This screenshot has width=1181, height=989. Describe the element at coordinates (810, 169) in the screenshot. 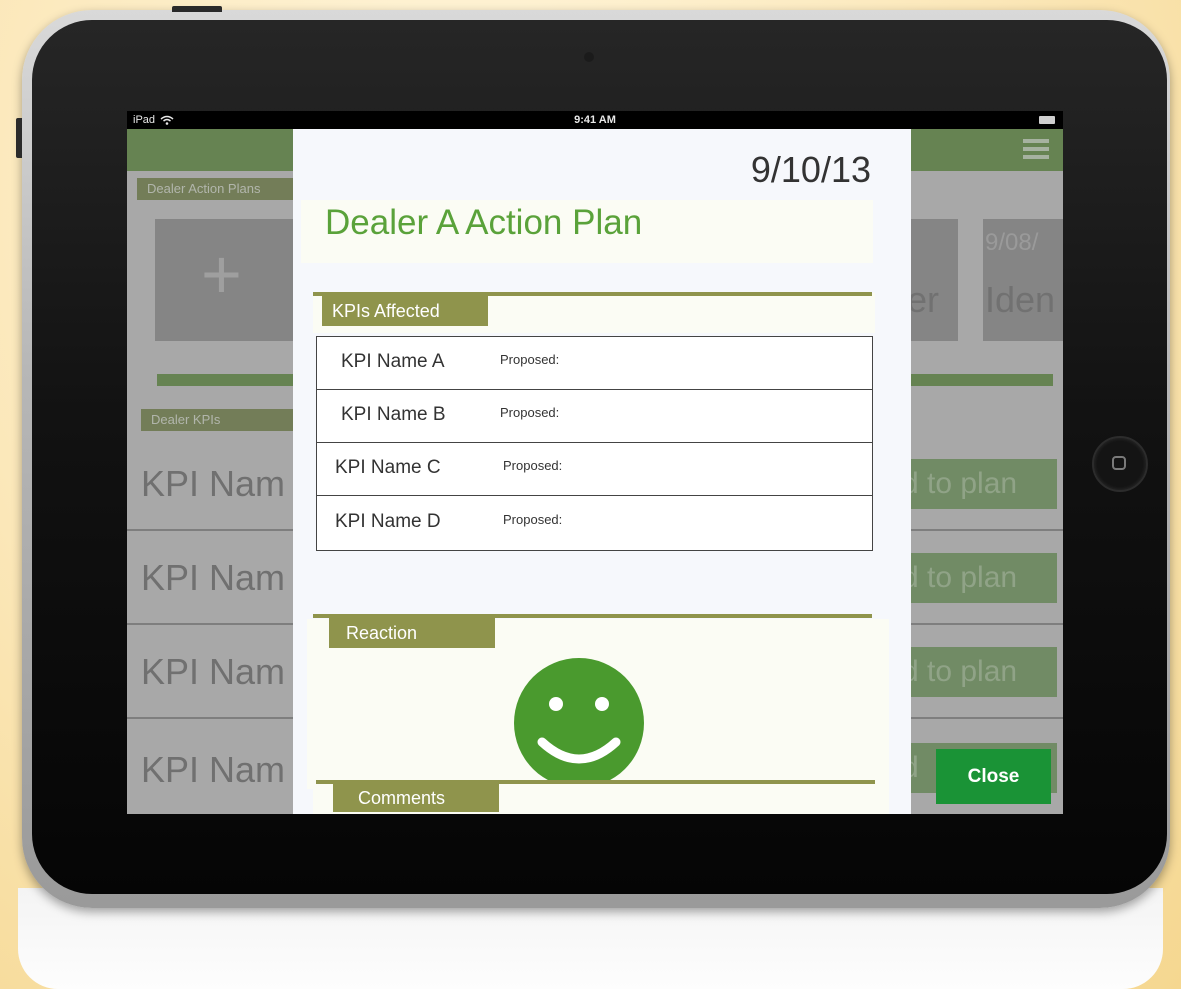

I see `plan-date: 9/10/13` at that location.